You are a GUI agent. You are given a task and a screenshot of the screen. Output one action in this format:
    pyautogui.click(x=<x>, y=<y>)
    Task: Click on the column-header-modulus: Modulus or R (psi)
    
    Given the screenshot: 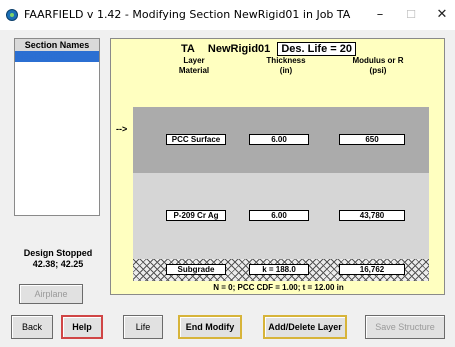 What is the action you would take?
    pyautogui.click(x=378, y=66)
    